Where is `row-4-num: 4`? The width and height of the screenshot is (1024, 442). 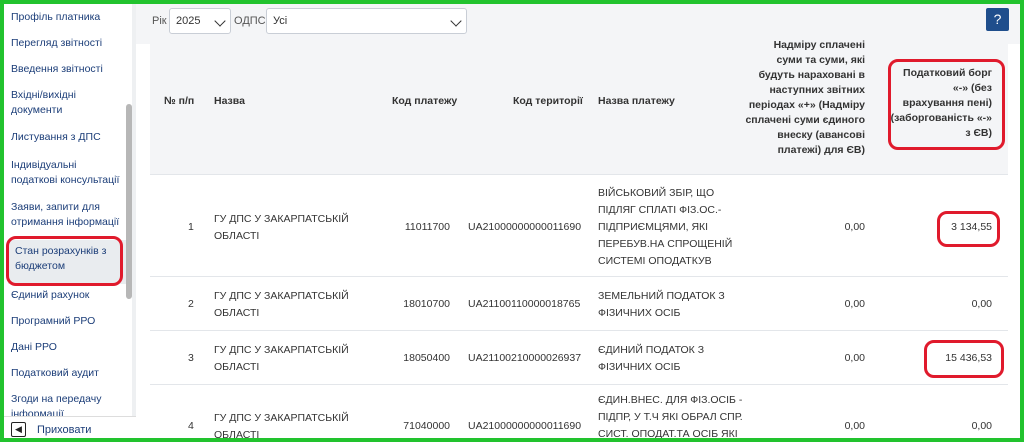 row-4-num: 4 is located at coordinates (191, 426).